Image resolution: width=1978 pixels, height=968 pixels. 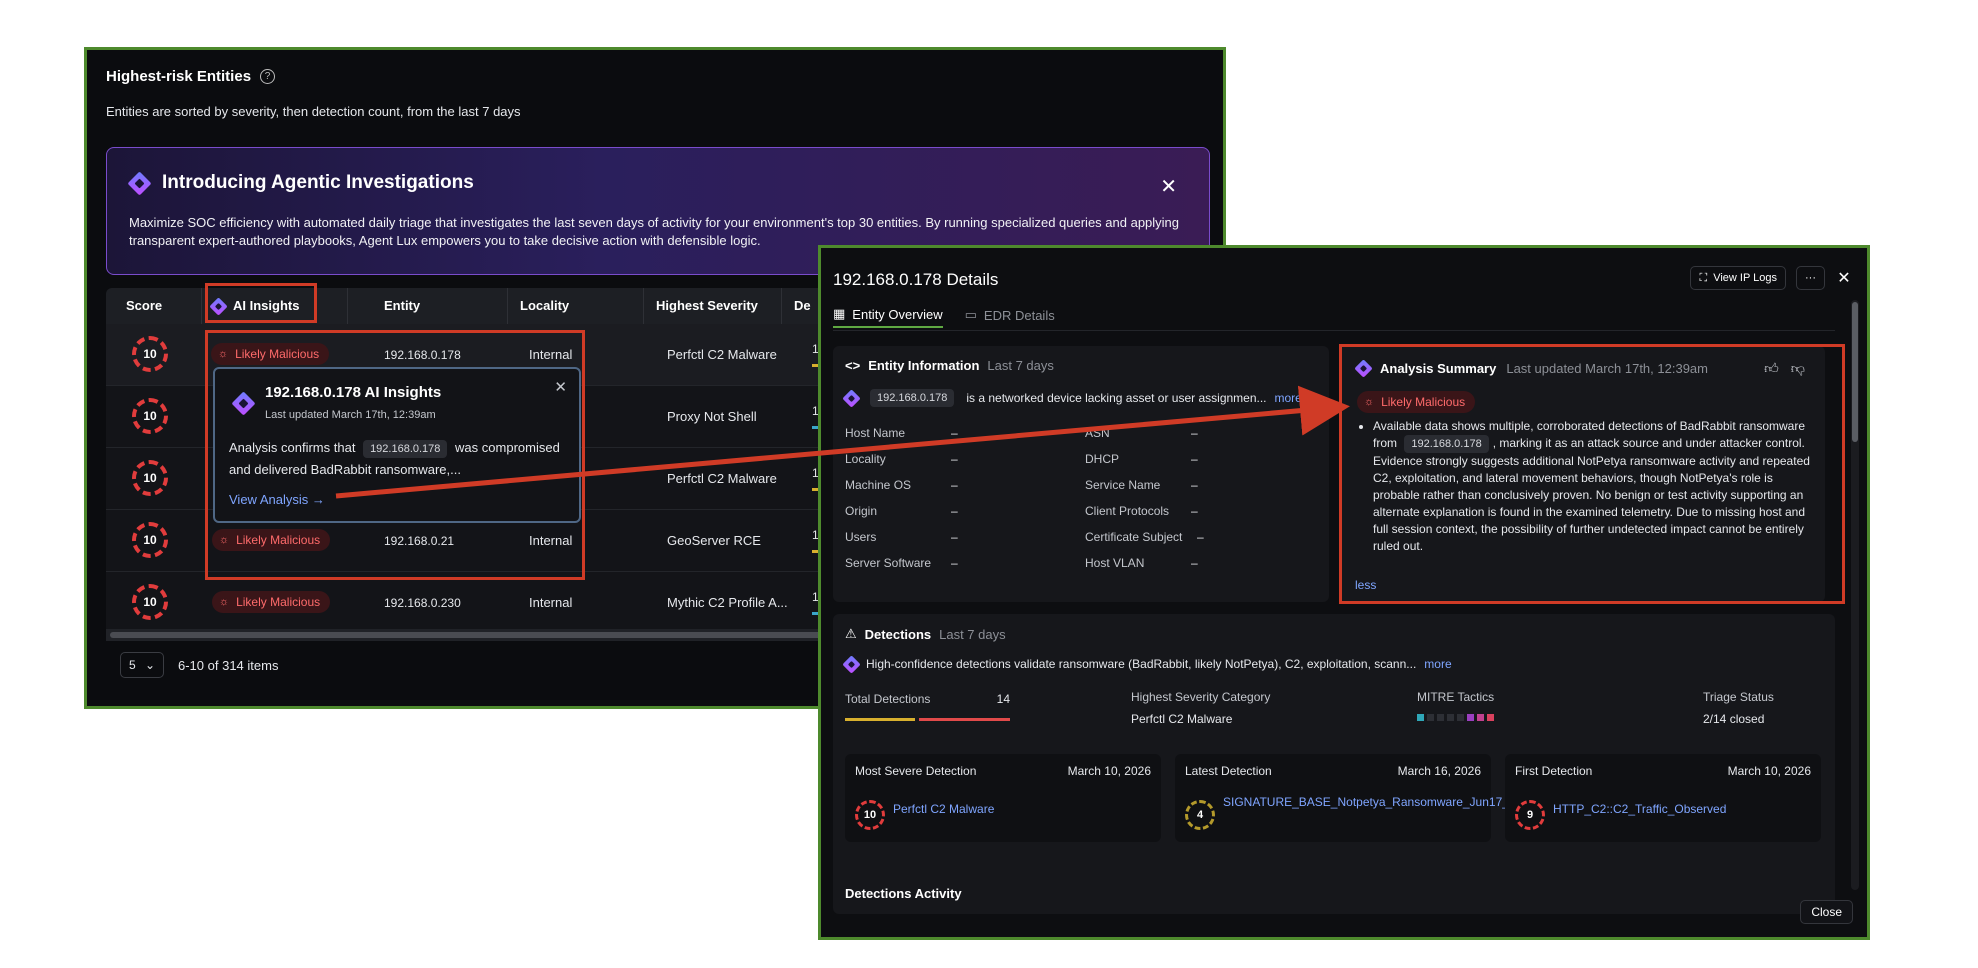 What do you see at coordinates (218, 306) in the screenshot?
I see `ai-insights-icon` at bounding box center [218, 306].